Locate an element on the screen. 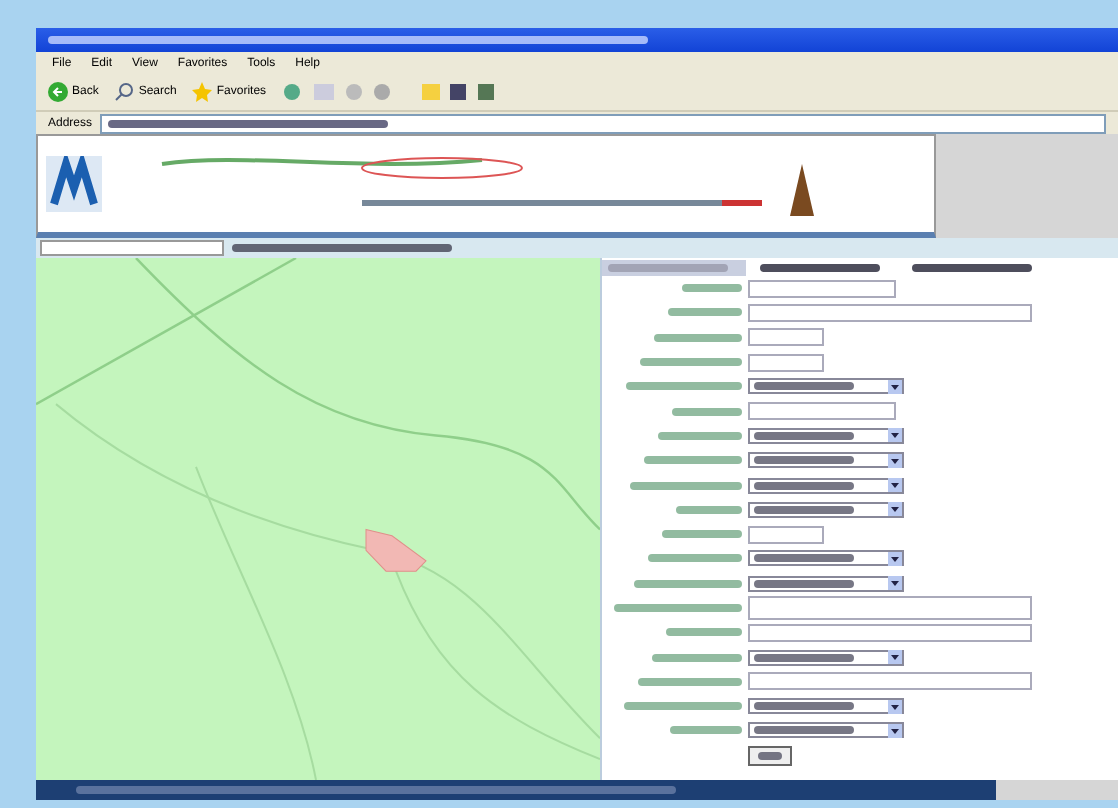 This screenshot has height=808, width=1118. back-arrow-icon is located at coordinates (58, 92).